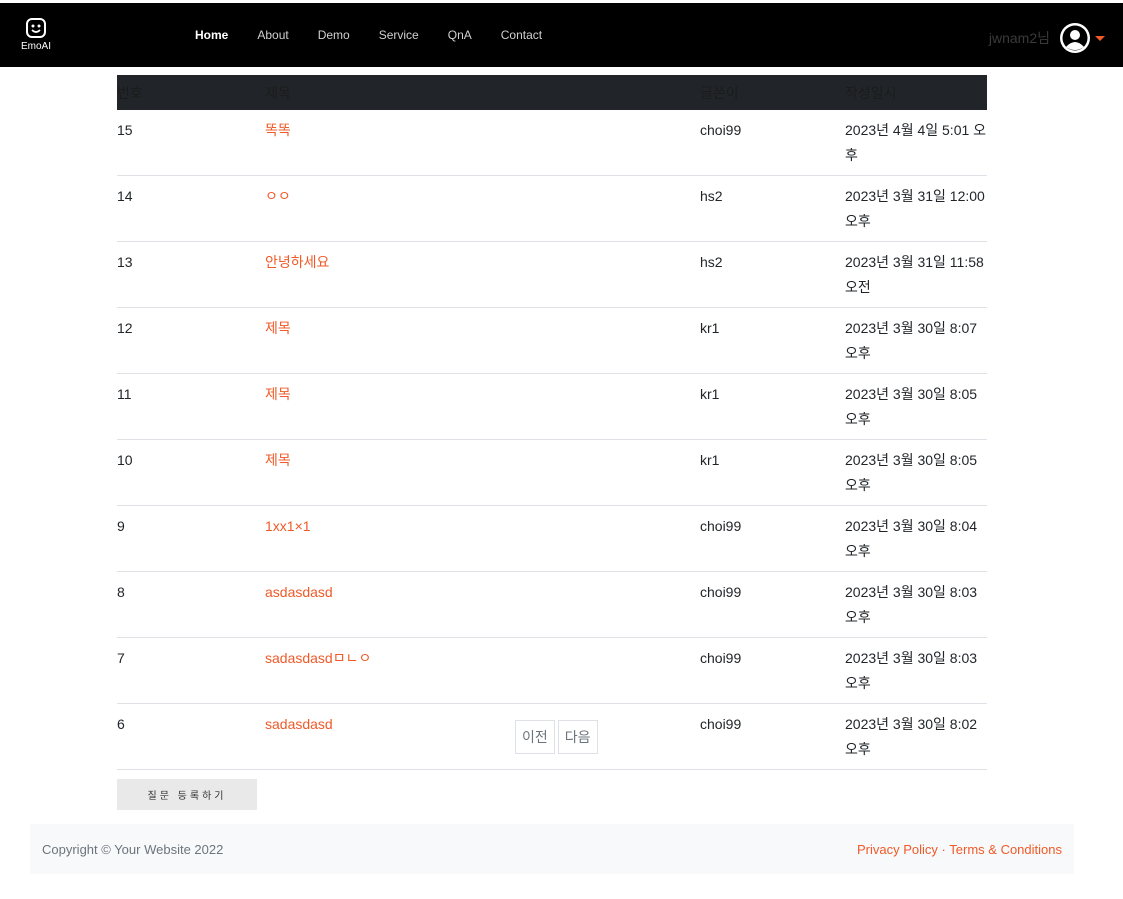  Describe the element at coordinates (278, 196) in the screenshot. I see `post-title-link: ㅇㅇ` at that location.